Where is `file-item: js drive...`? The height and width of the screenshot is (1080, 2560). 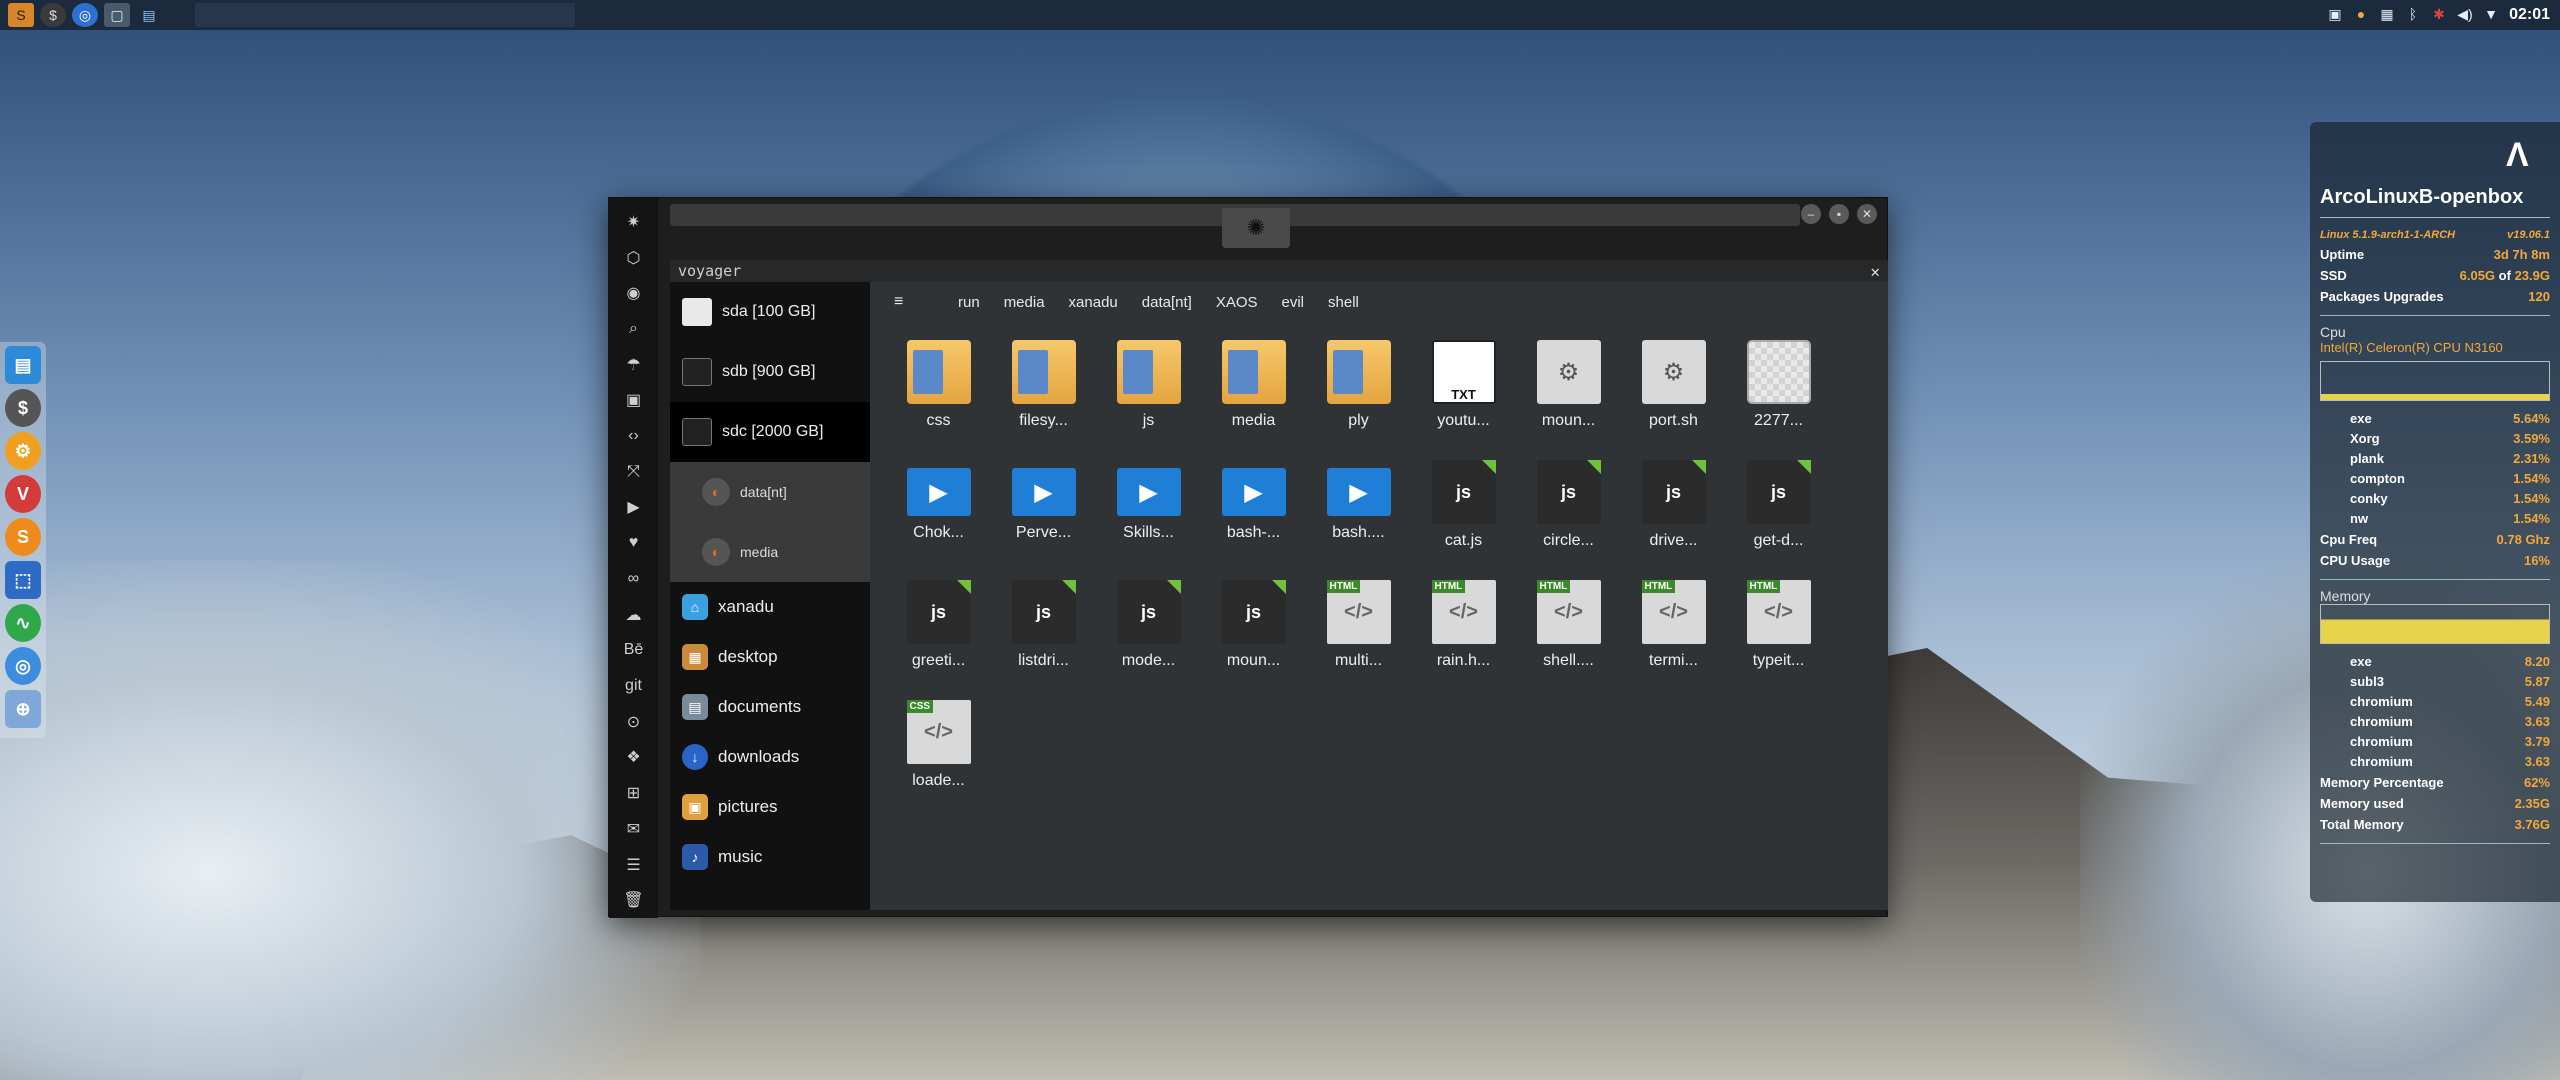
file-item: js drive... is located at coordinates (1673, 520).